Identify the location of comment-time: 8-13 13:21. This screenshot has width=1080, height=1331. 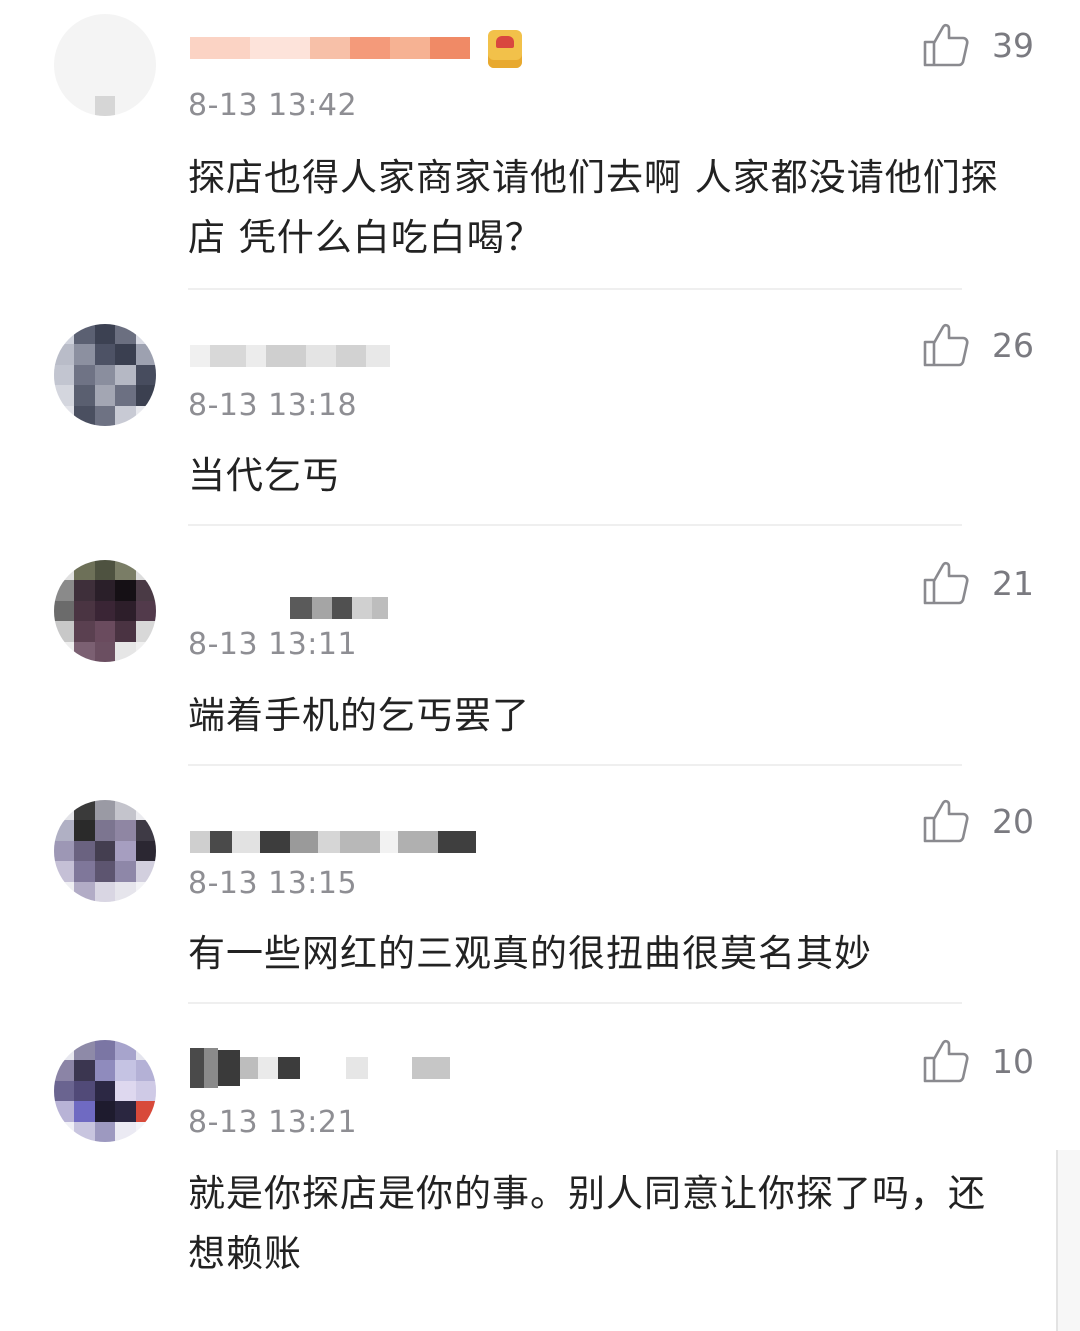
(273, 1122).